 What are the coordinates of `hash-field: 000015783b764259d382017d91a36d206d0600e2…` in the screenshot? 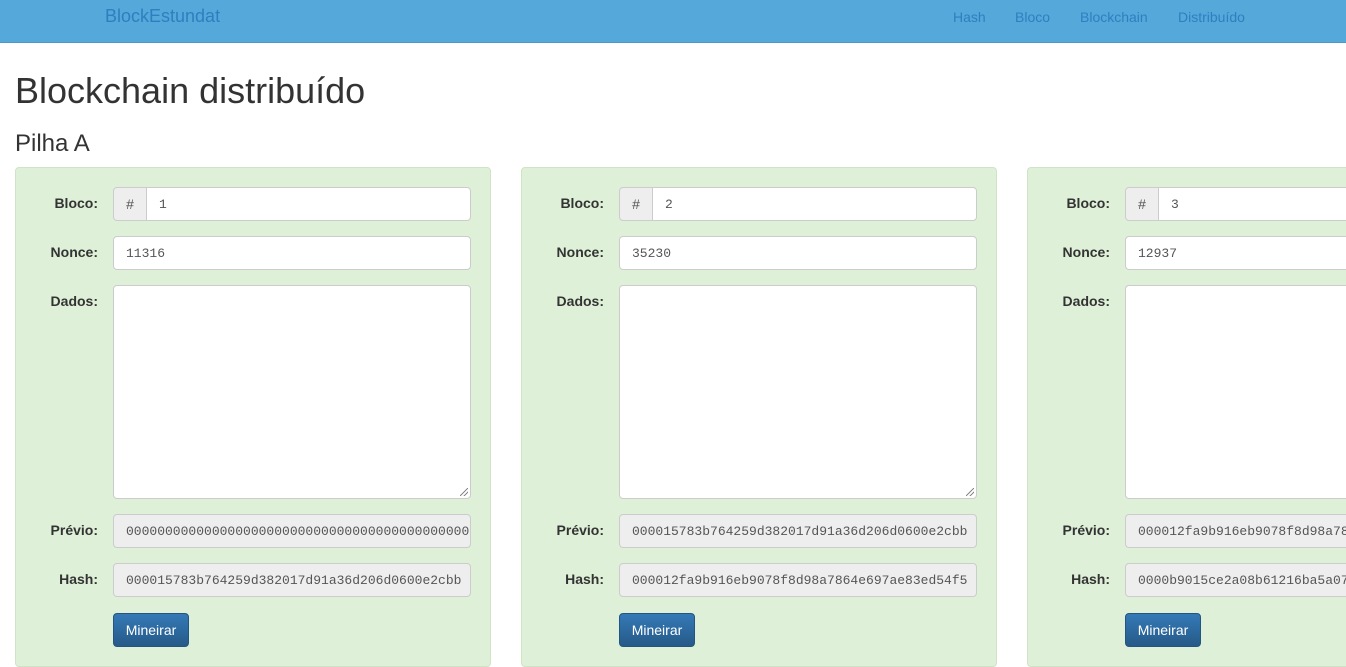 It's located at (292, 580).